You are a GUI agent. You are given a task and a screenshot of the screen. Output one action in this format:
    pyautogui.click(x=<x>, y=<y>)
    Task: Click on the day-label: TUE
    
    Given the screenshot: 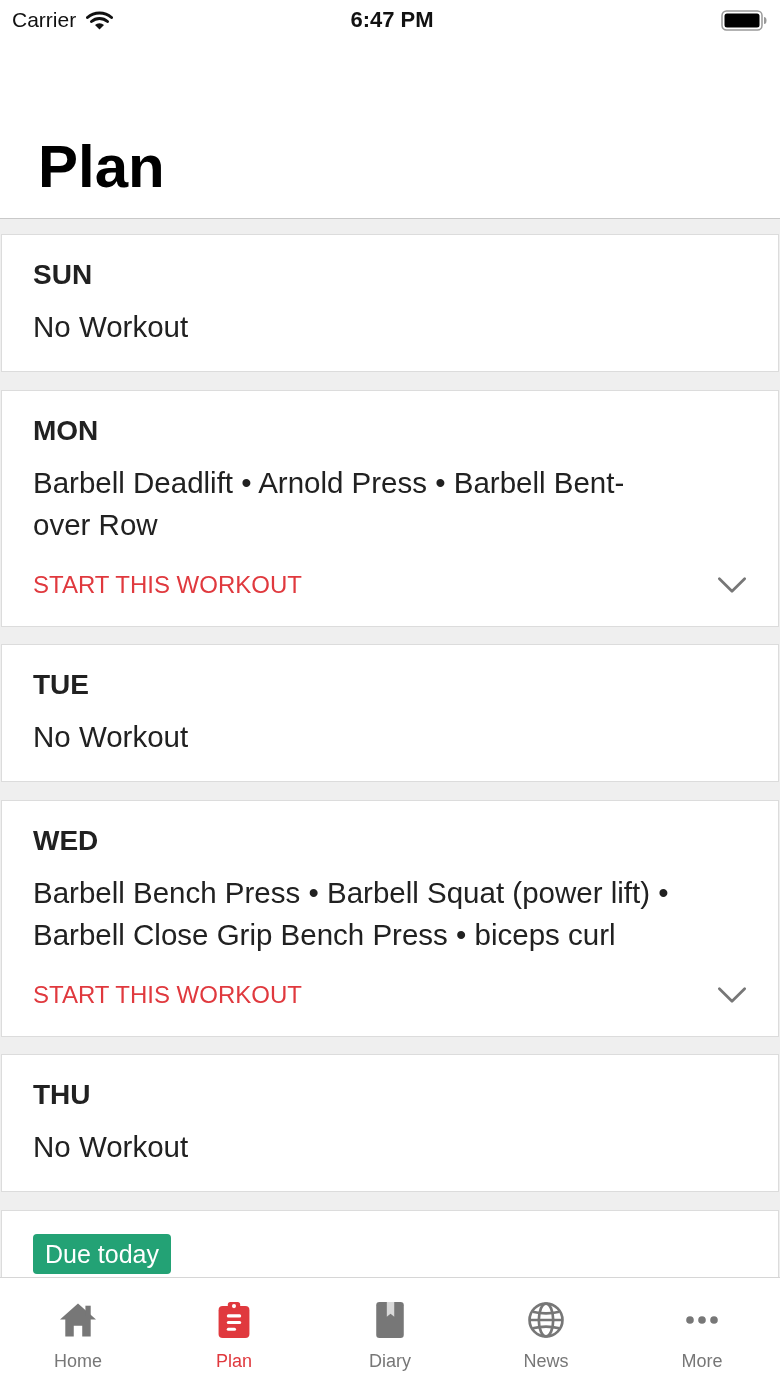 What is the action you would take?
    pyautogui.click(x=61, y=685)
    